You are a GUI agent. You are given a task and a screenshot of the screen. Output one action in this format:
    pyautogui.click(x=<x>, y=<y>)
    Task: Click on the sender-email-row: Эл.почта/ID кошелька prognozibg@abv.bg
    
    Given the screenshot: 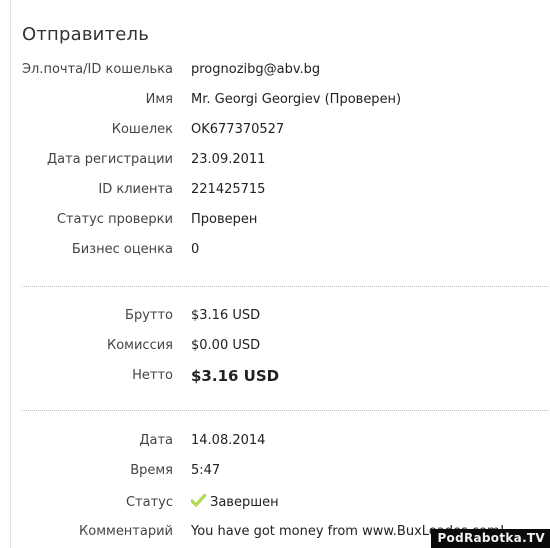 What is the action you would take?
    pyautogui.click(x=280, y=70)
    